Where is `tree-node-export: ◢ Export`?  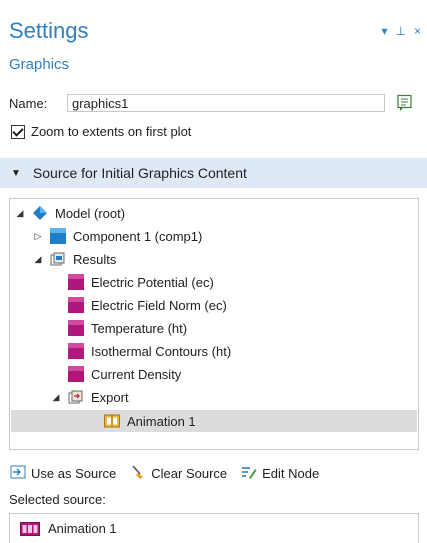 tree-node-export: ◢ Export is located at coordinates (89, 397).